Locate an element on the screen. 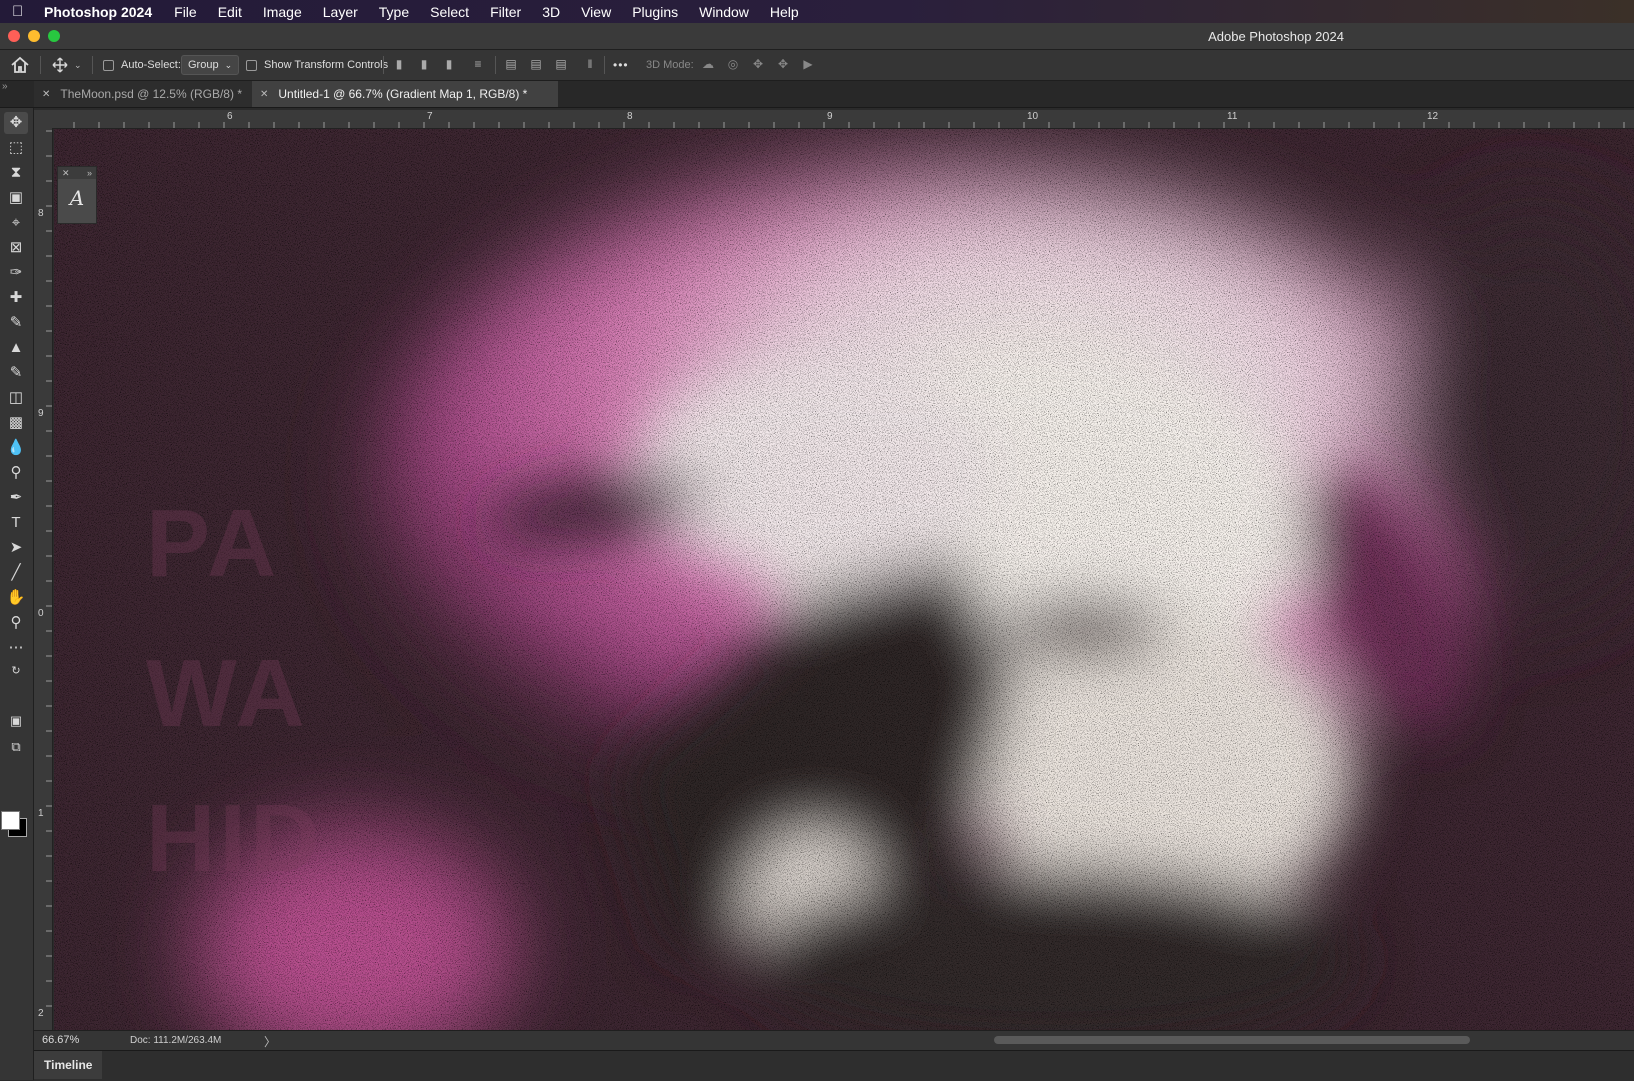  tab-timeline: Timeline is located at coordinates (68, 1065).